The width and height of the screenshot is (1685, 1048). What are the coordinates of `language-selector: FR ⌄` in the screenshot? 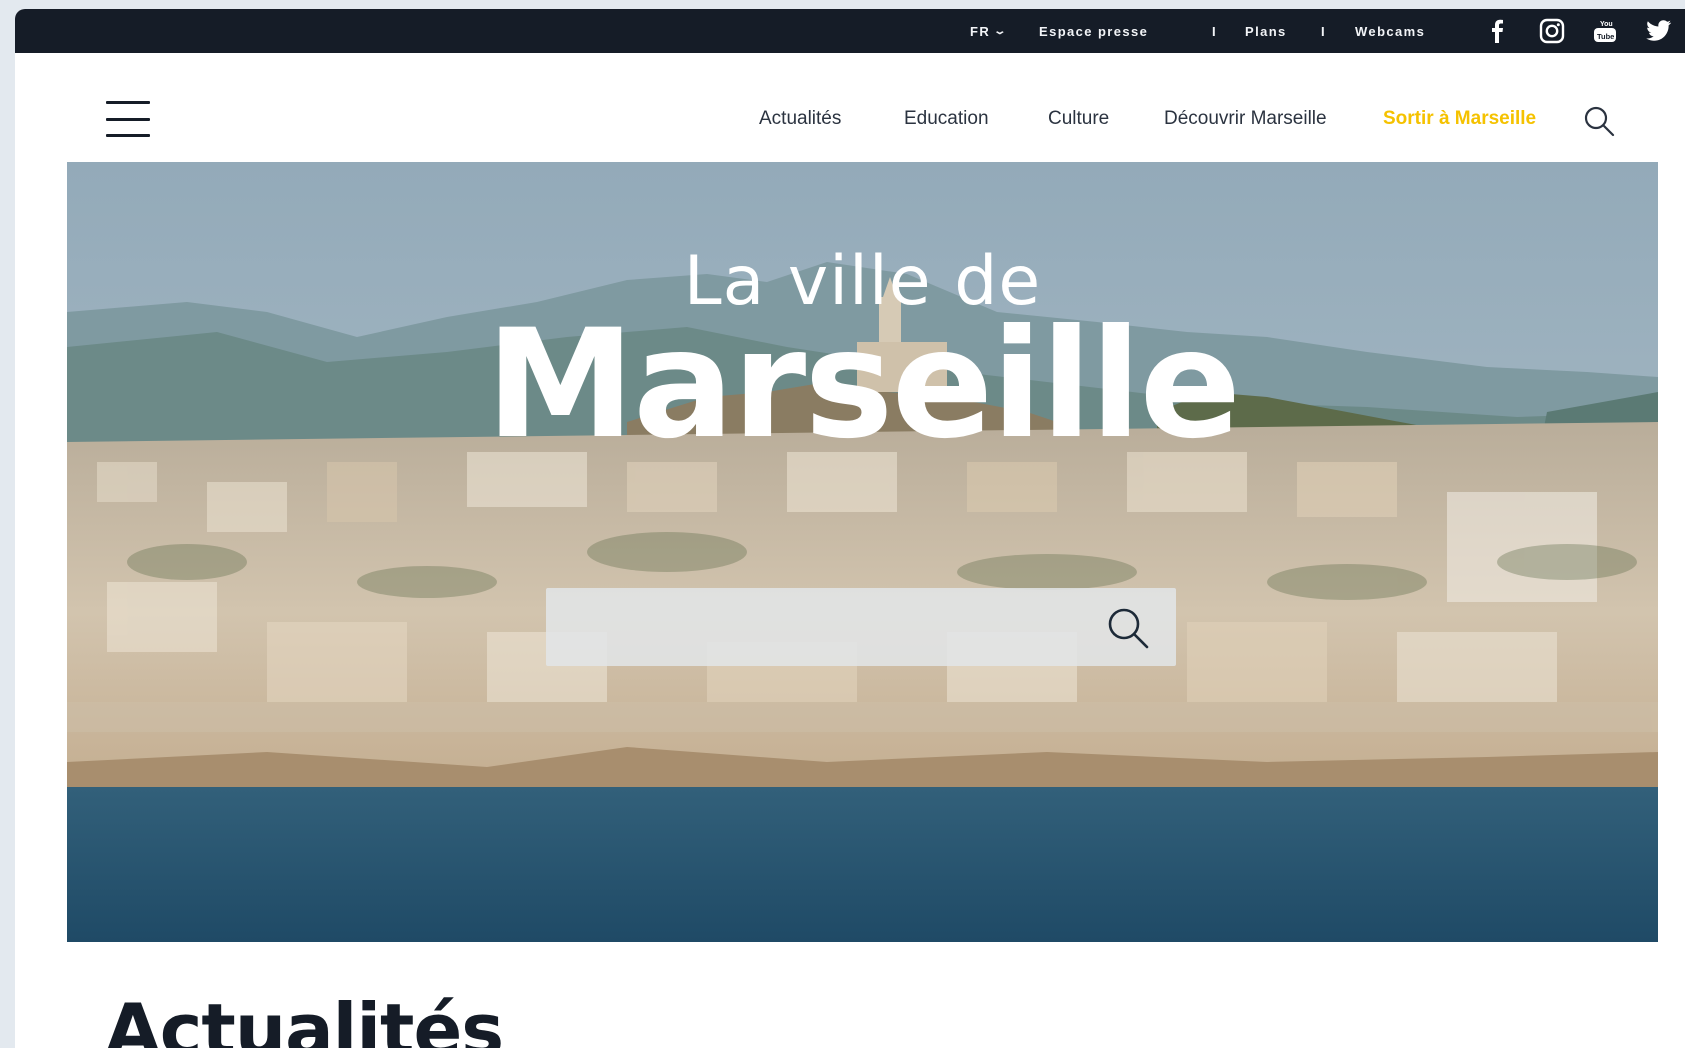 It's located at (989, 31).